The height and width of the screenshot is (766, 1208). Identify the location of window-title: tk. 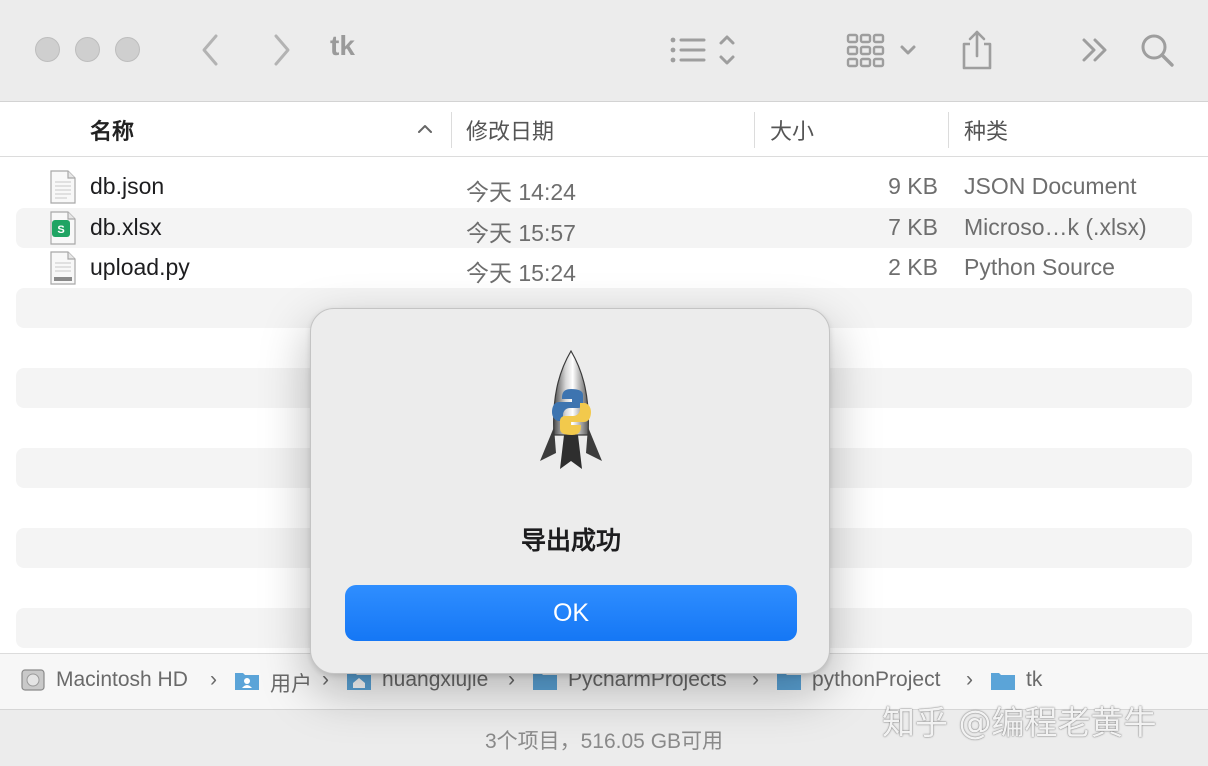
(342, 45).